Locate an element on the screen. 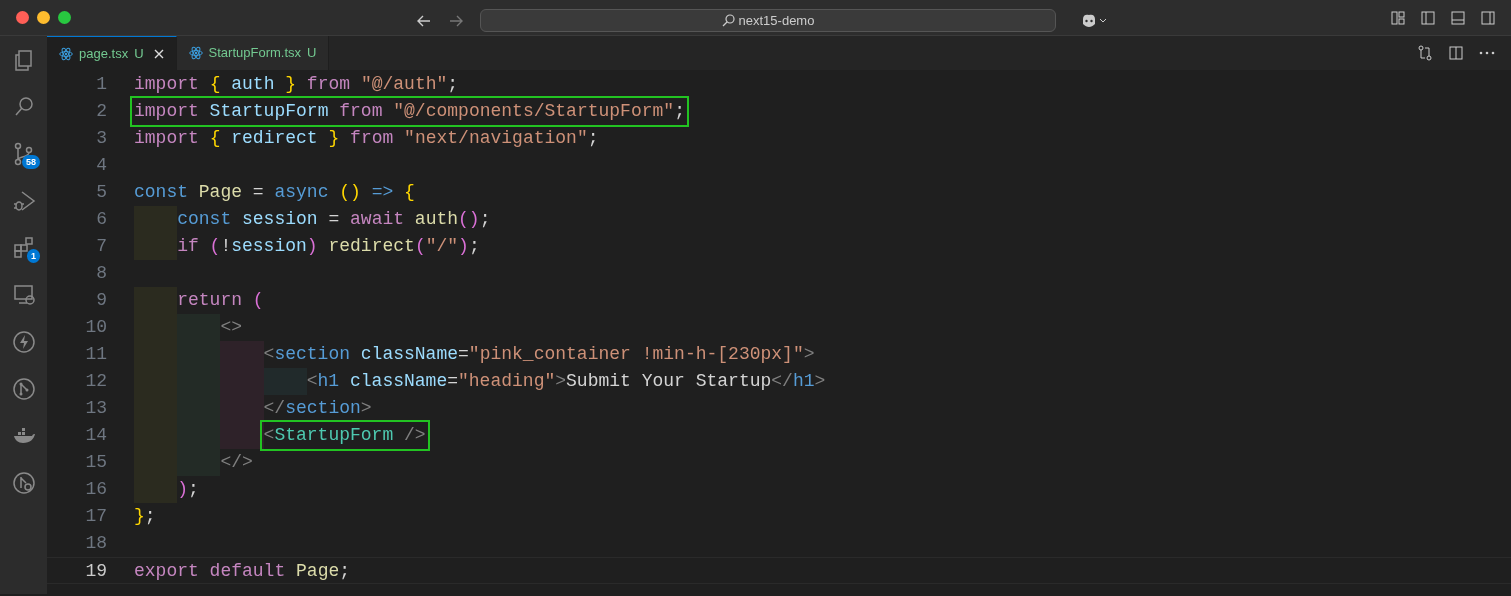  code-line: <section className="pink_container !min-h-[230px]"> is located at coordinates (539, 354).